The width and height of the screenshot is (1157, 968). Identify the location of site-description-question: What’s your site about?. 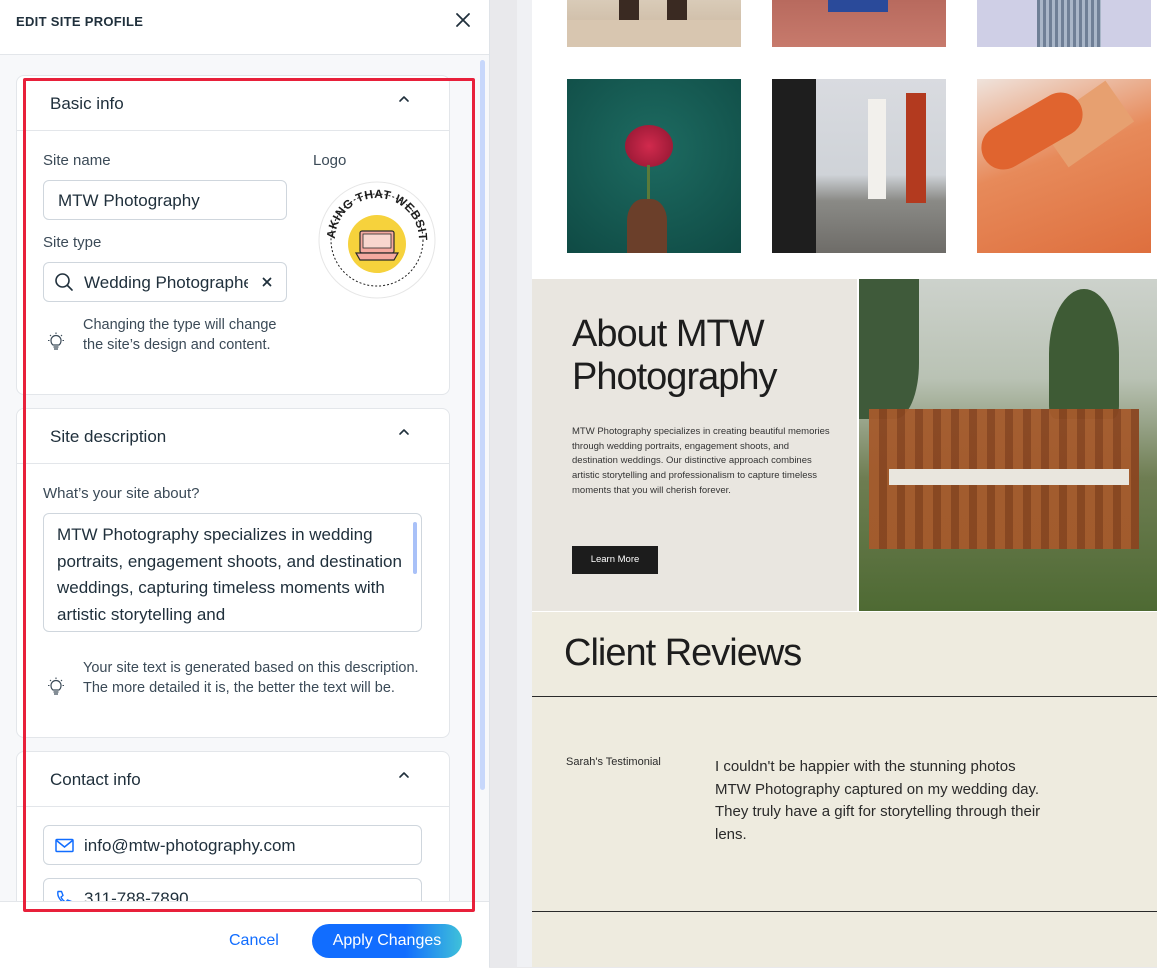
(121, 493).